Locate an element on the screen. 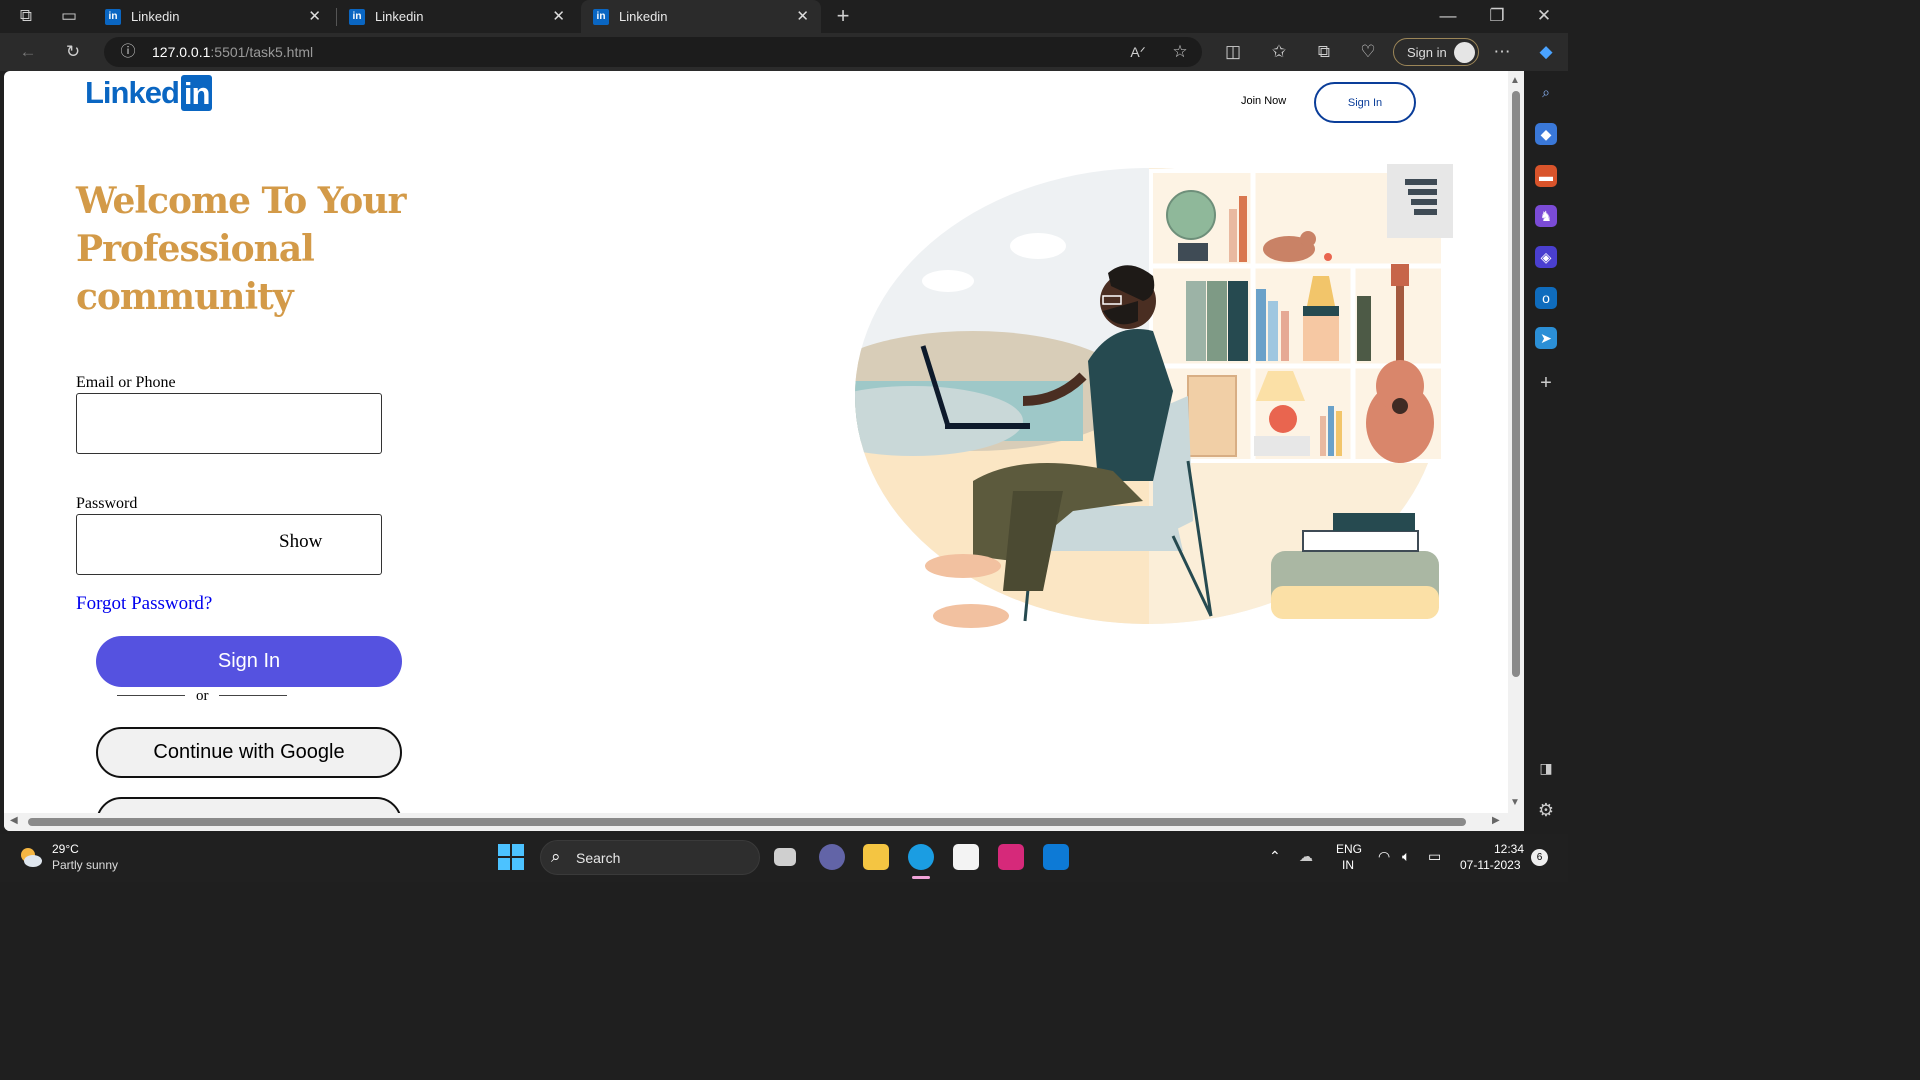  partly-sunny-weather-icon is located at coordinates (31, 857).